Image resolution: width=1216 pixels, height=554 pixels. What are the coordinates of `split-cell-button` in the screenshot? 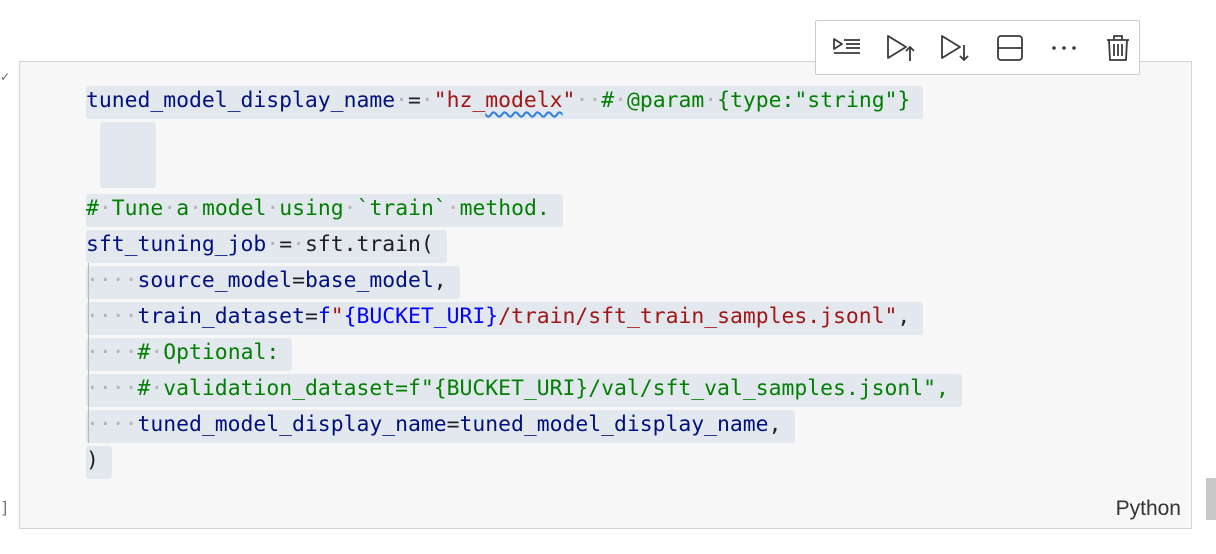 It's located at (1010, 48).